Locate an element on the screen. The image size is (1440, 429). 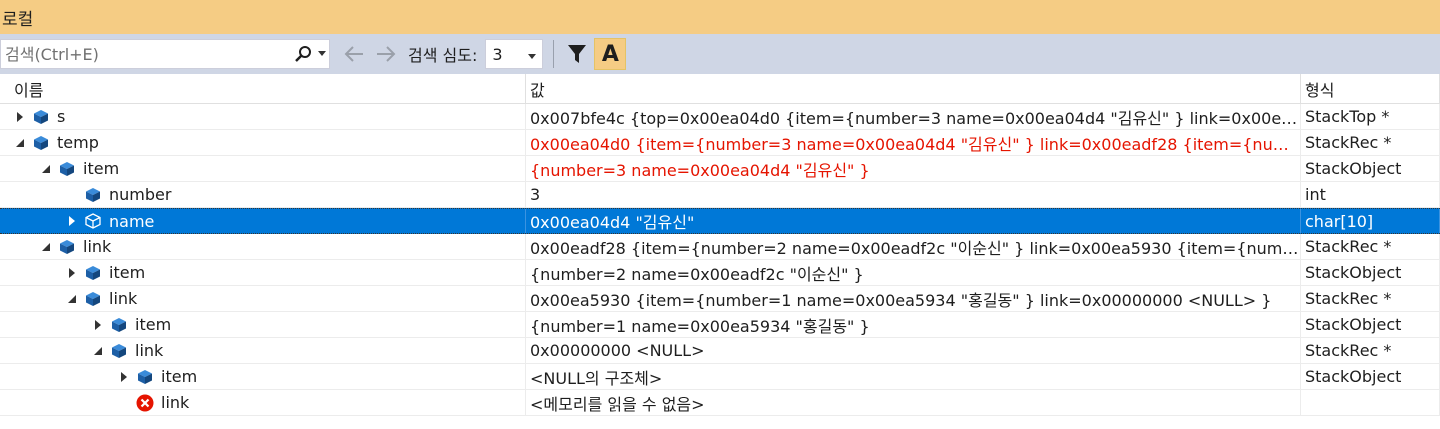
variable-value: <NULL의 구조체> is located at coordinates (596, 378).